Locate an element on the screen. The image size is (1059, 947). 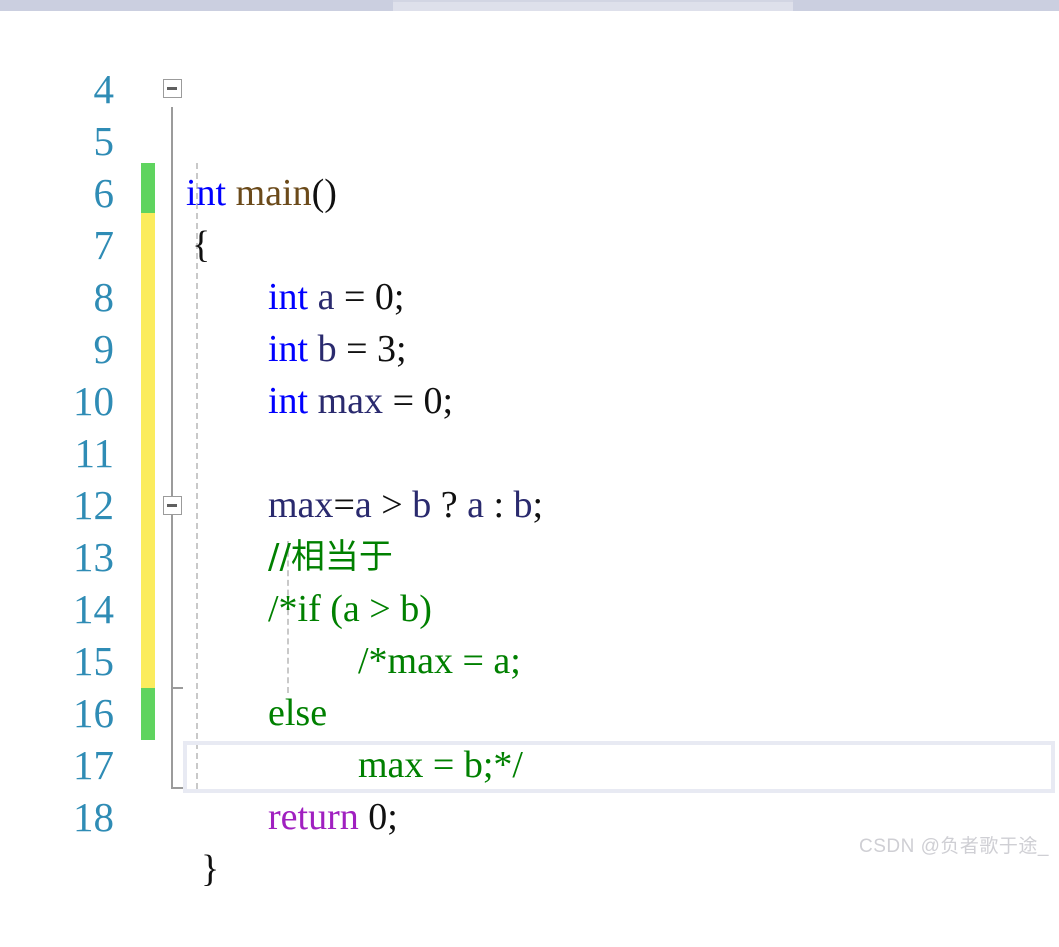
scrollbar-track is located at coordinates (593, 6).